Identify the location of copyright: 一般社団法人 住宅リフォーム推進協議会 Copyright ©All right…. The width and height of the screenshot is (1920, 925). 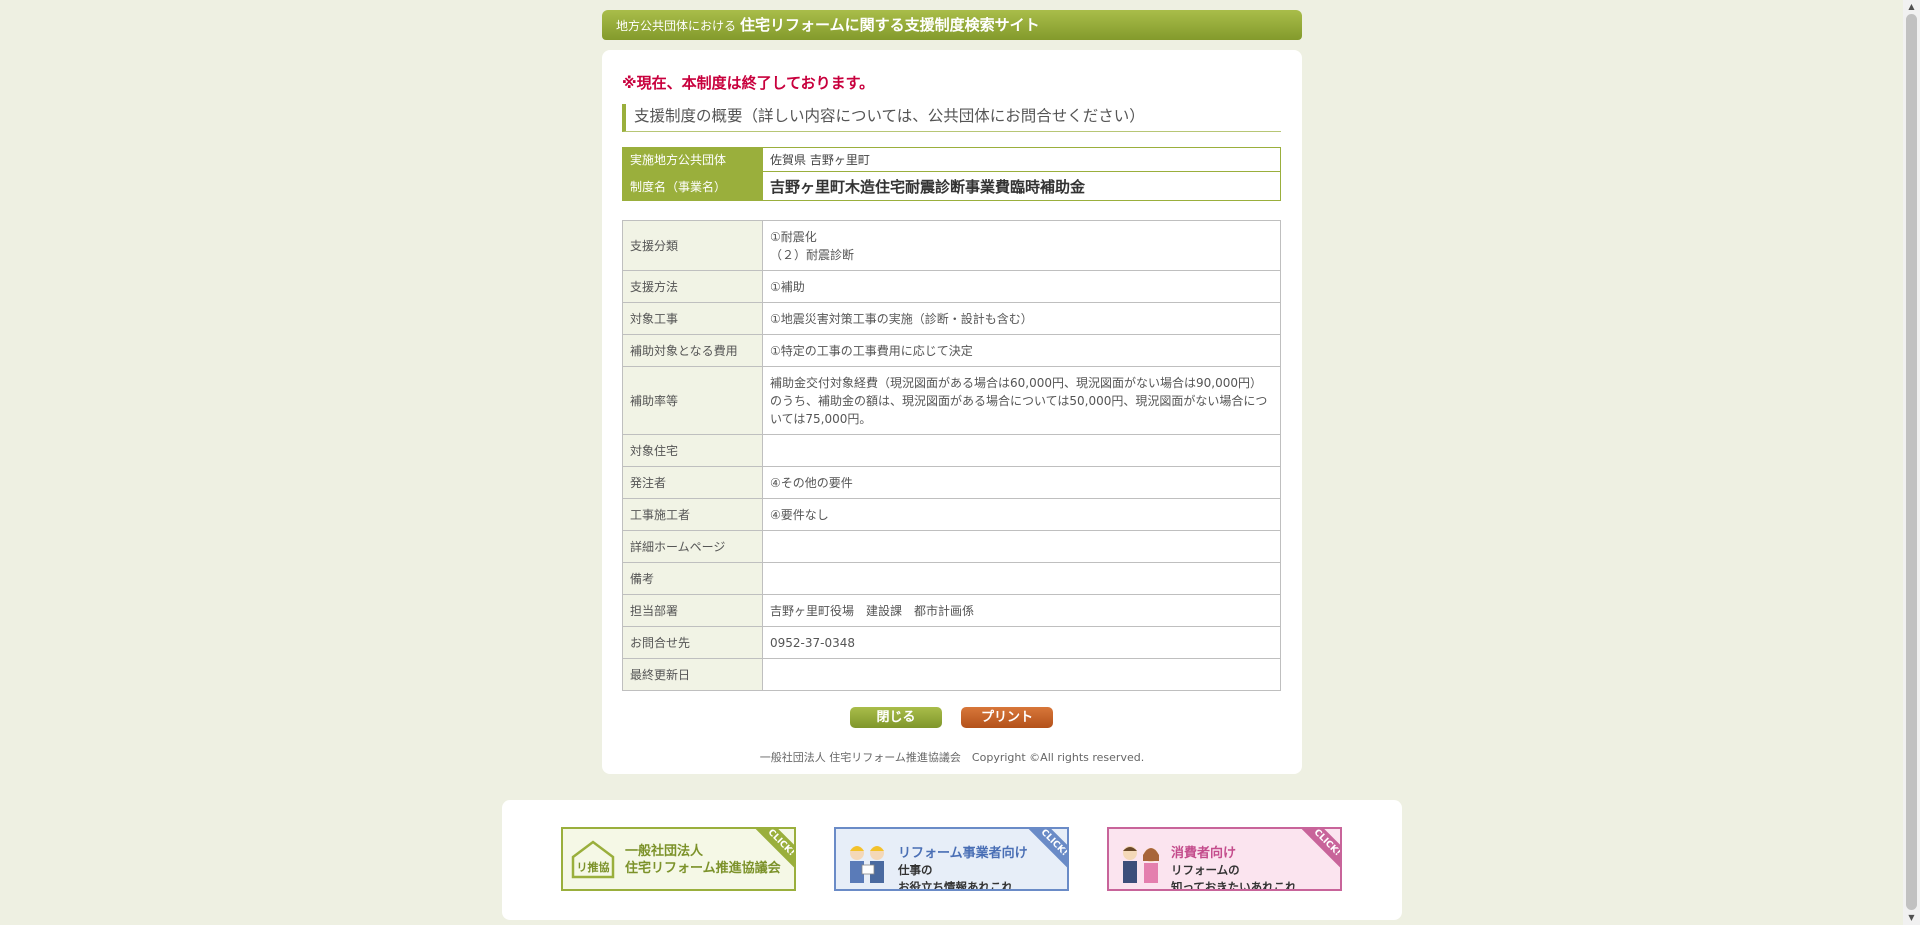
(952, 757).